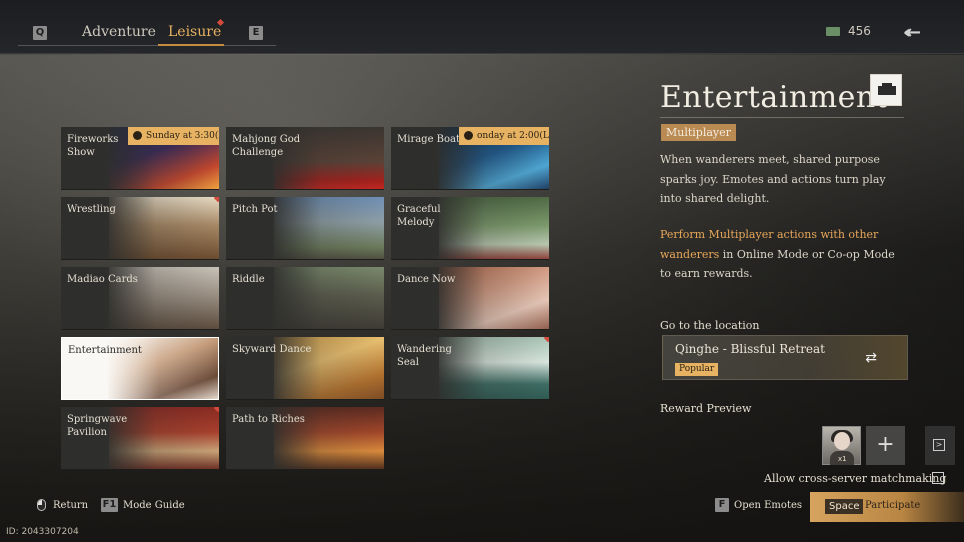 Image resolution: width=964 pixels, height=542 pixels. What do you see at coordinates (710, 325) in the screenshot?
I see `goto-location-label: Go to the location` at bounding box center [710, 325].